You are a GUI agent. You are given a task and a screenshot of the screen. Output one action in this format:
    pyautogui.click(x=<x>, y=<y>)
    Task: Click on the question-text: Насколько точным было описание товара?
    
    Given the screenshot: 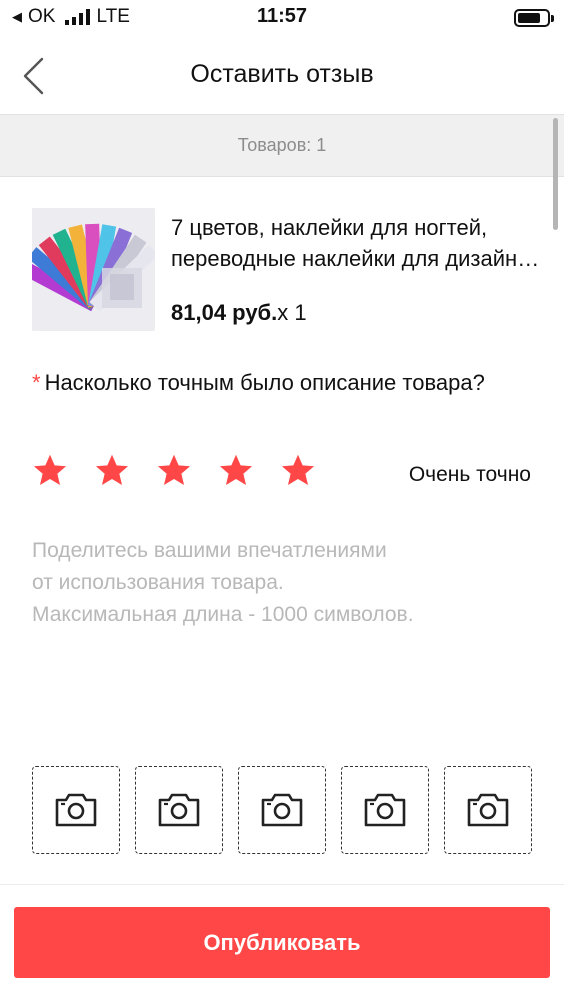 What is the action you would take?
    pyautogui.click(x=264, y=382)
    